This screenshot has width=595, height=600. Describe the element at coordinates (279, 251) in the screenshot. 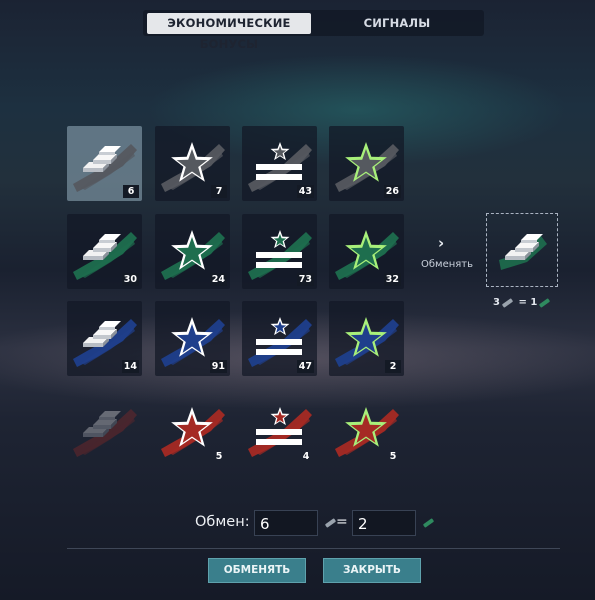

I see `bonus-cell-green-3: 73` at that location.